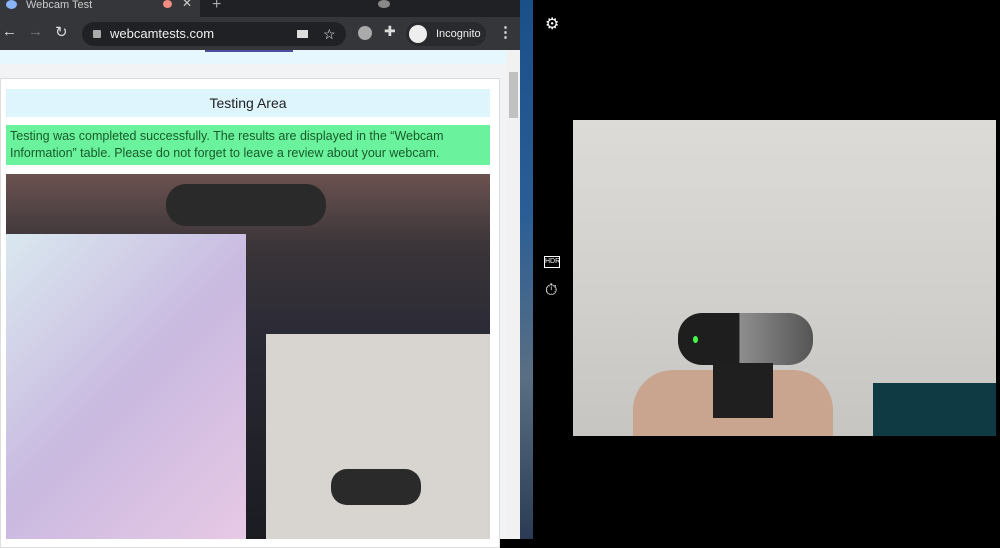 This screenshot has width=1000, height=548. What do you see at coordinates (167, 4) in the screenshot?
I see `recording-icon` at bounding box center [167, 4].